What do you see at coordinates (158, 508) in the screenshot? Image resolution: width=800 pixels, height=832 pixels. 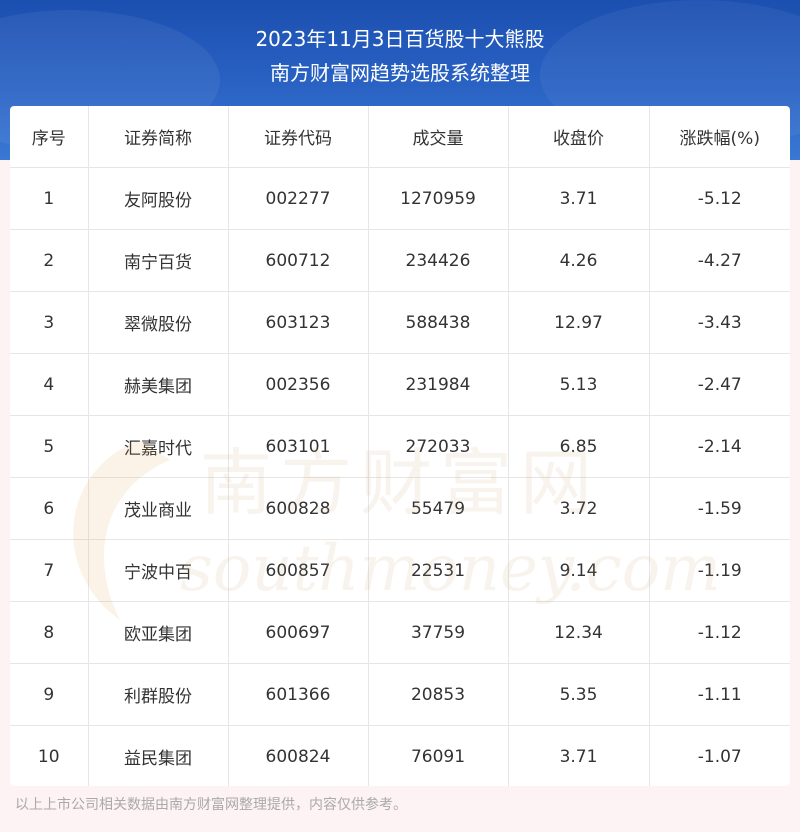 I see `cell-name: 茂业商业` at bounding box center [158, 508].